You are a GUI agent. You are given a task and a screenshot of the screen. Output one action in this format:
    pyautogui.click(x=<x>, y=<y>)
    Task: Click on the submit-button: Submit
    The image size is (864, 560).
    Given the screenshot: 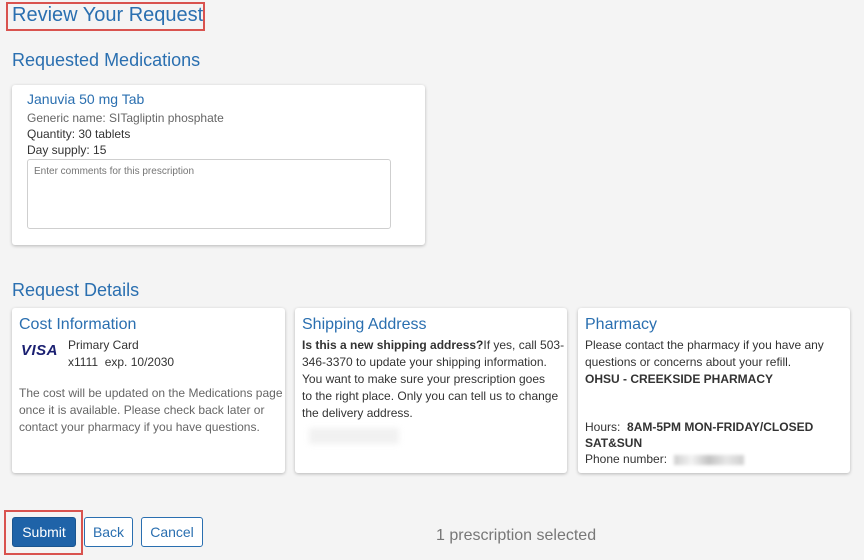 What is the action you would take?
    pyautogui.click(x=44, y=532)
    